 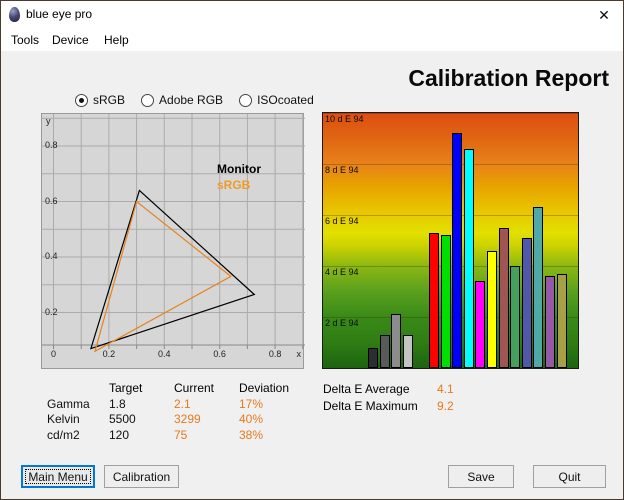 What do you see at coordinates (51, 311) in the screenshot?
I see `cie-y-tick: 0.2` at bounding box center [51, 311].